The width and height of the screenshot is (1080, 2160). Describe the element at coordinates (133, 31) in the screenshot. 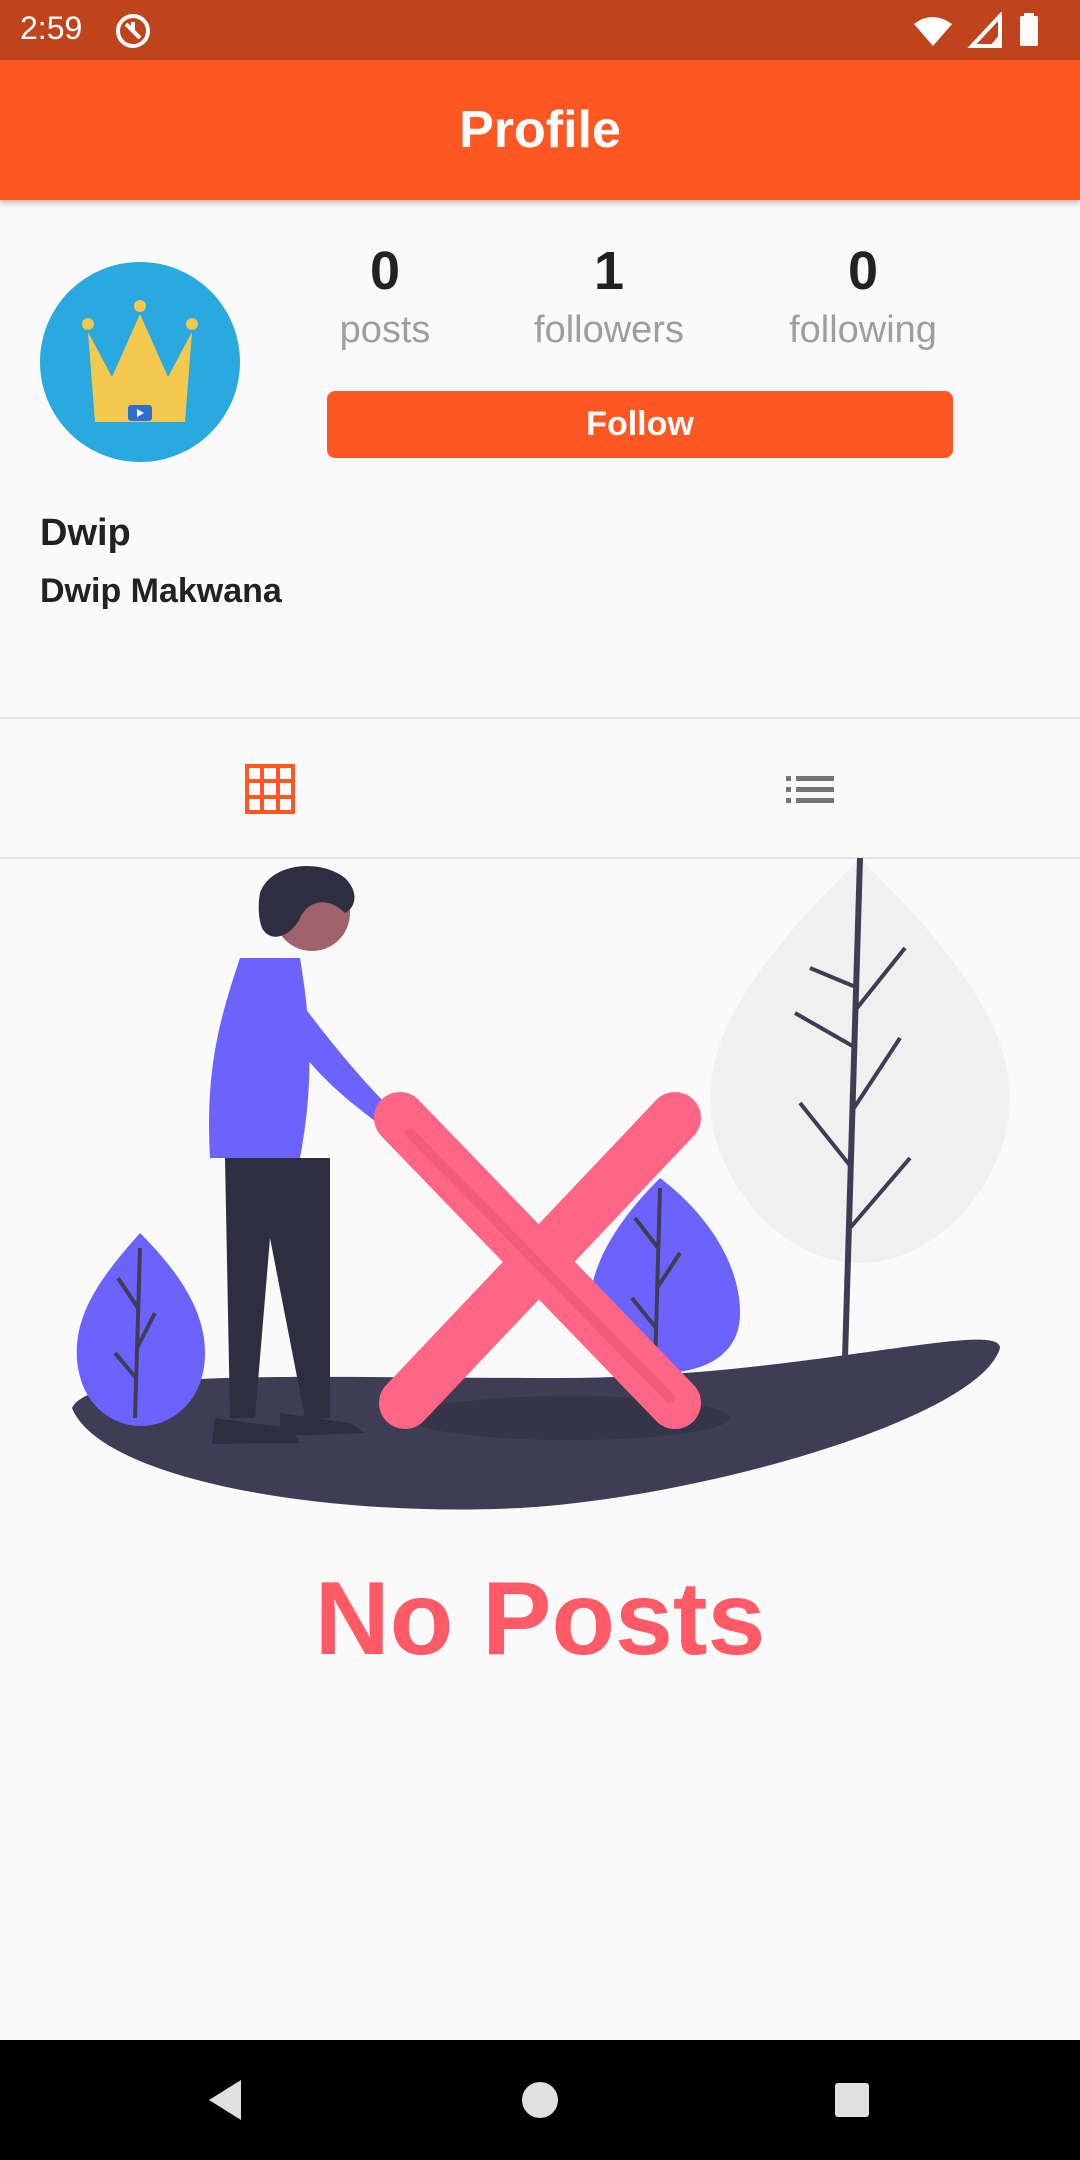

I see `app-notification-icon` at that location.